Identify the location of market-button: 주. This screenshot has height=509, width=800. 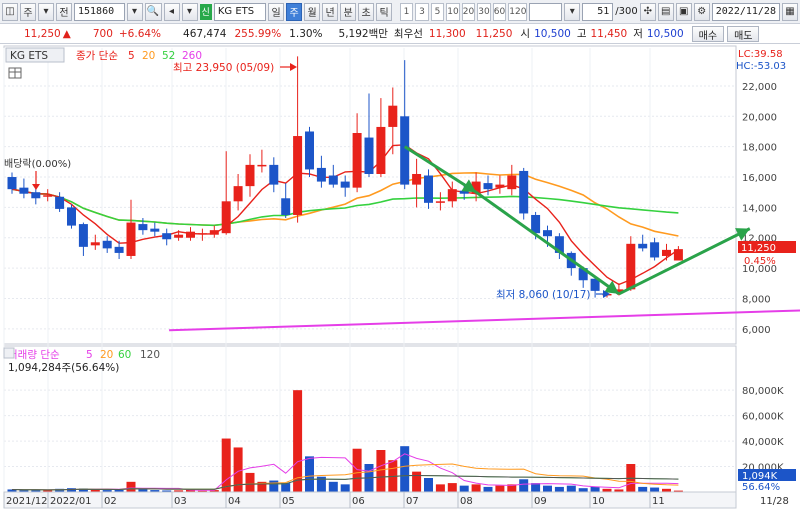
(28, 11).